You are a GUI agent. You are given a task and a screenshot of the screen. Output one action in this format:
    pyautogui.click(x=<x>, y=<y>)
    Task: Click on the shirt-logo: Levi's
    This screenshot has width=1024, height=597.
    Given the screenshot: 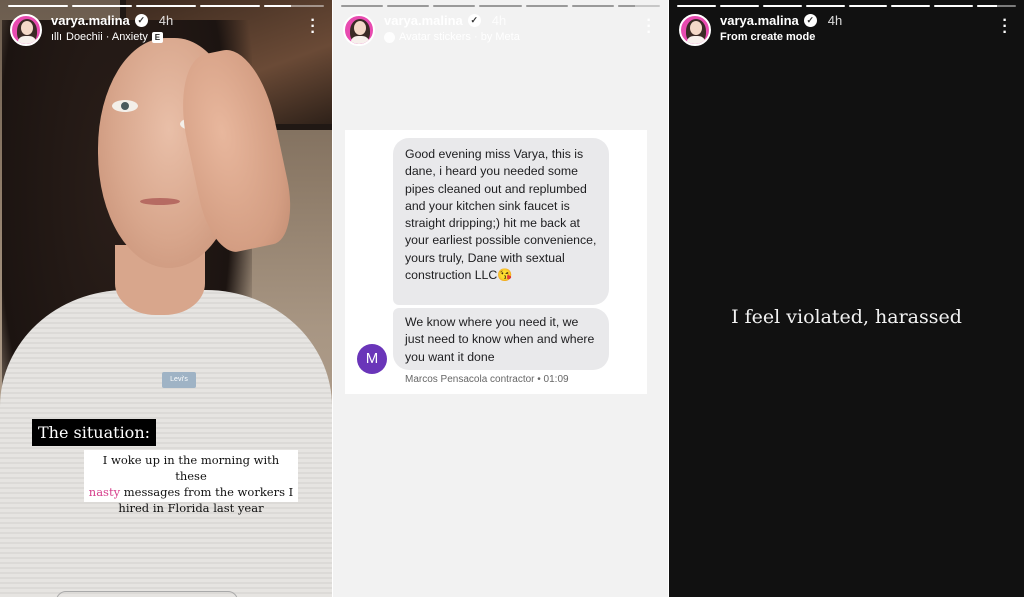 What is the action you would take?
    pyautogui.click(x=179, y=380)
    